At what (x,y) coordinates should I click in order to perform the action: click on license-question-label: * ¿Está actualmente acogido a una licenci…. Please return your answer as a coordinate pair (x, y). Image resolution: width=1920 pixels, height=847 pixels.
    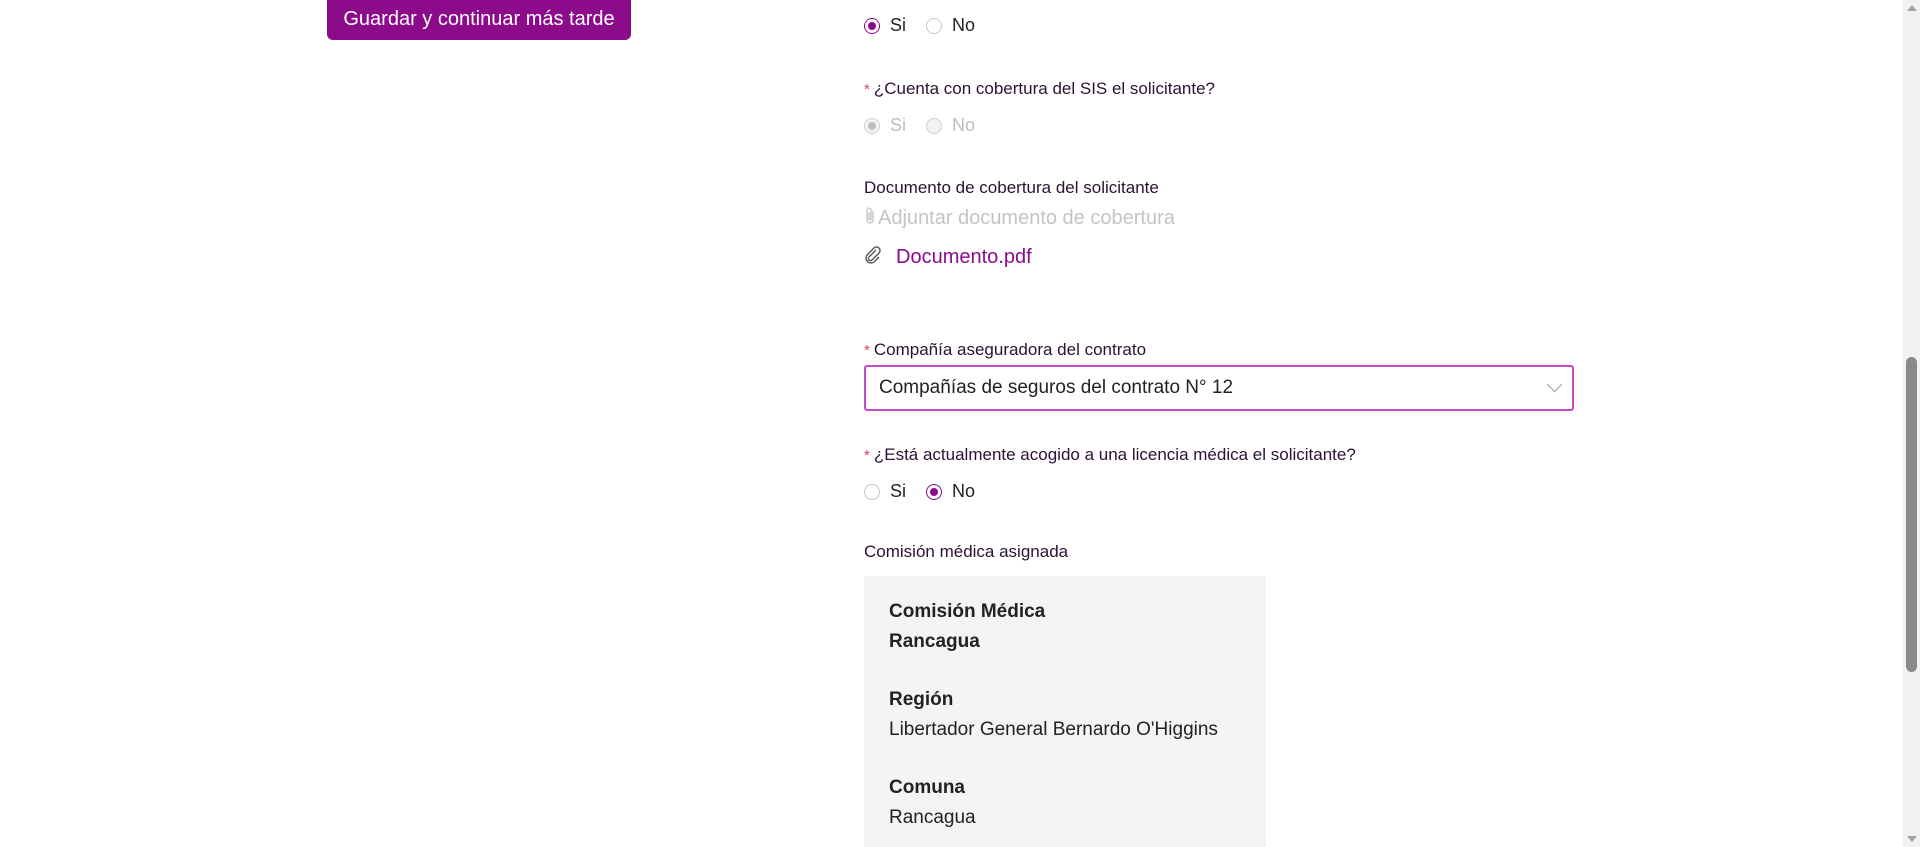
    Looking at the image, I should click on (1110, 455).